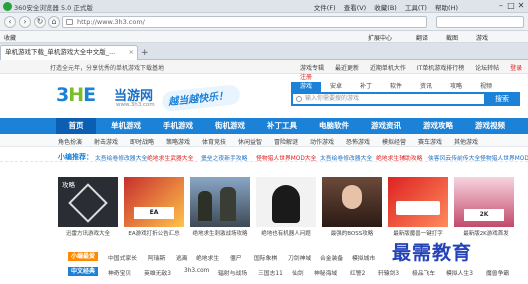 The width and height of the screenshot is (528, 284). Describe the element at coordinates (422, 37) in the screenshot. I see `translate-button: 翻译` at that location.